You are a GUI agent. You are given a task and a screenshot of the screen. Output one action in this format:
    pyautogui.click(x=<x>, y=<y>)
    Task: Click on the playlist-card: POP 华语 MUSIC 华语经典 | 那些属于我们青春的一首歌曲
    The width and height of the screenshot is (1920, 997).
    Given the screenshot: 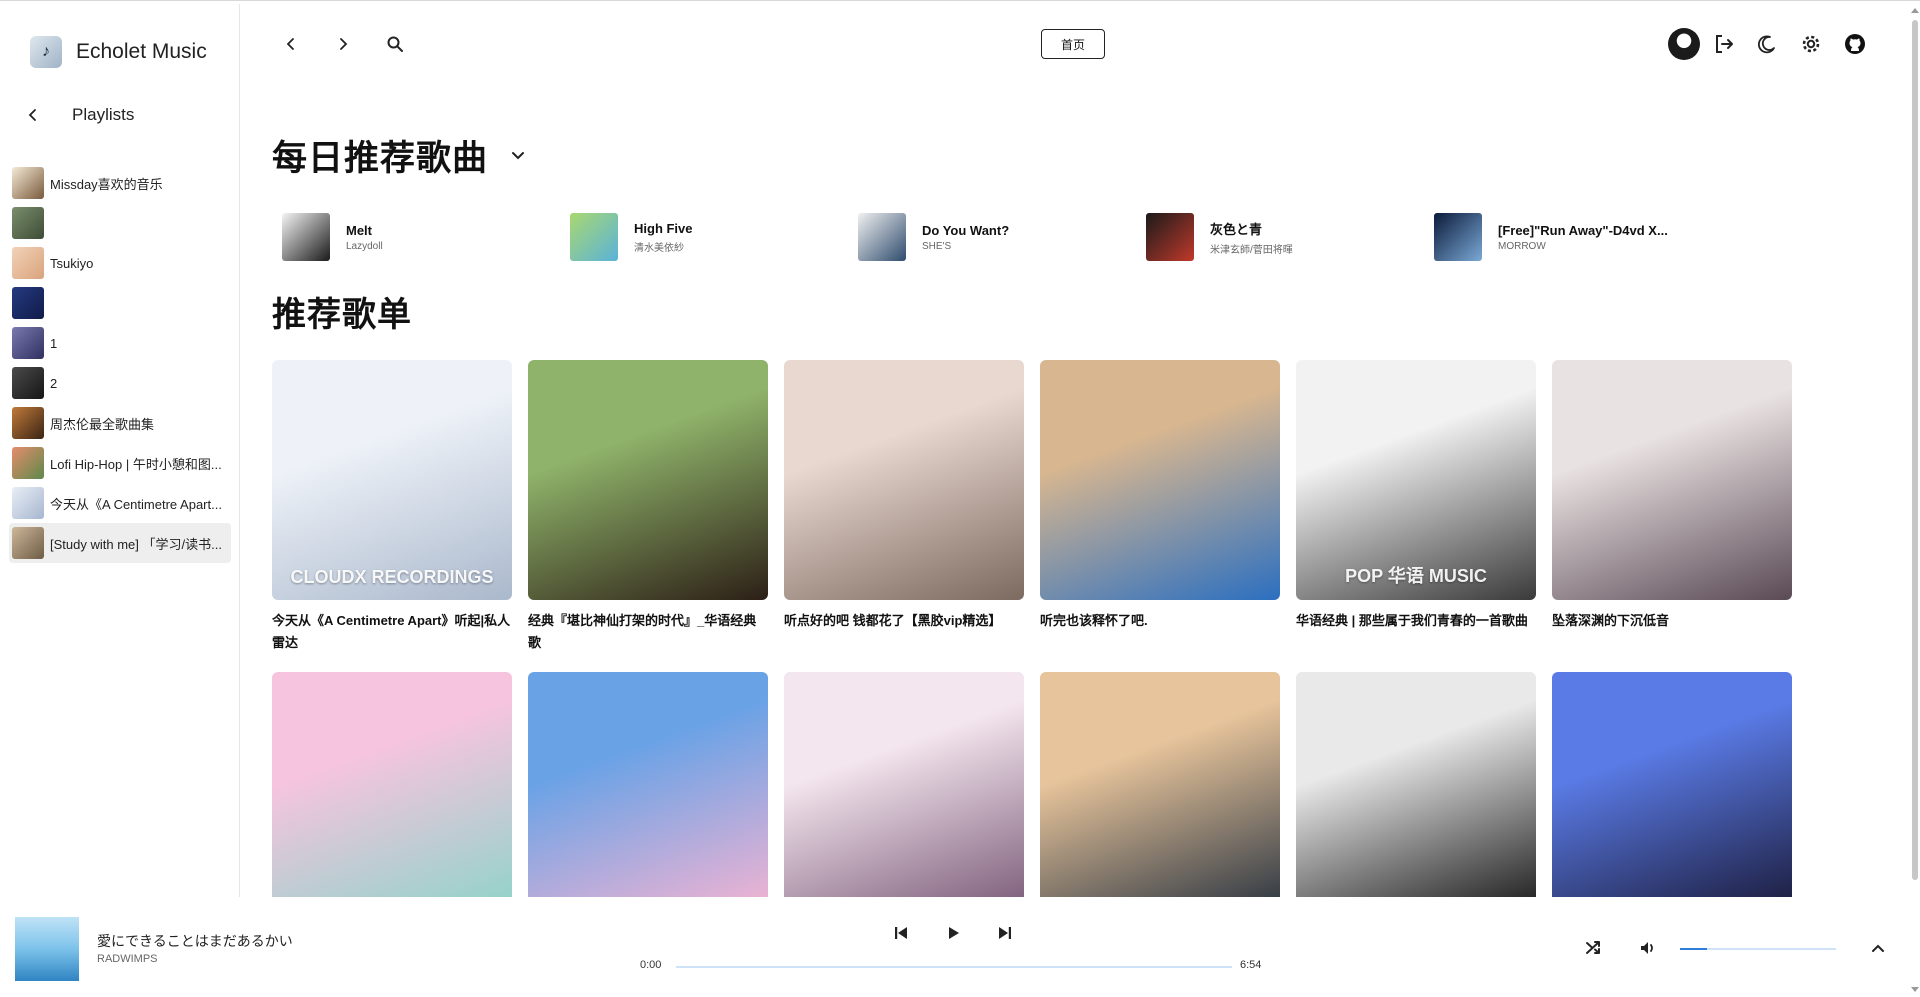 What is the action you would take?
    pyautogui.click(x=1416, y=507)
    